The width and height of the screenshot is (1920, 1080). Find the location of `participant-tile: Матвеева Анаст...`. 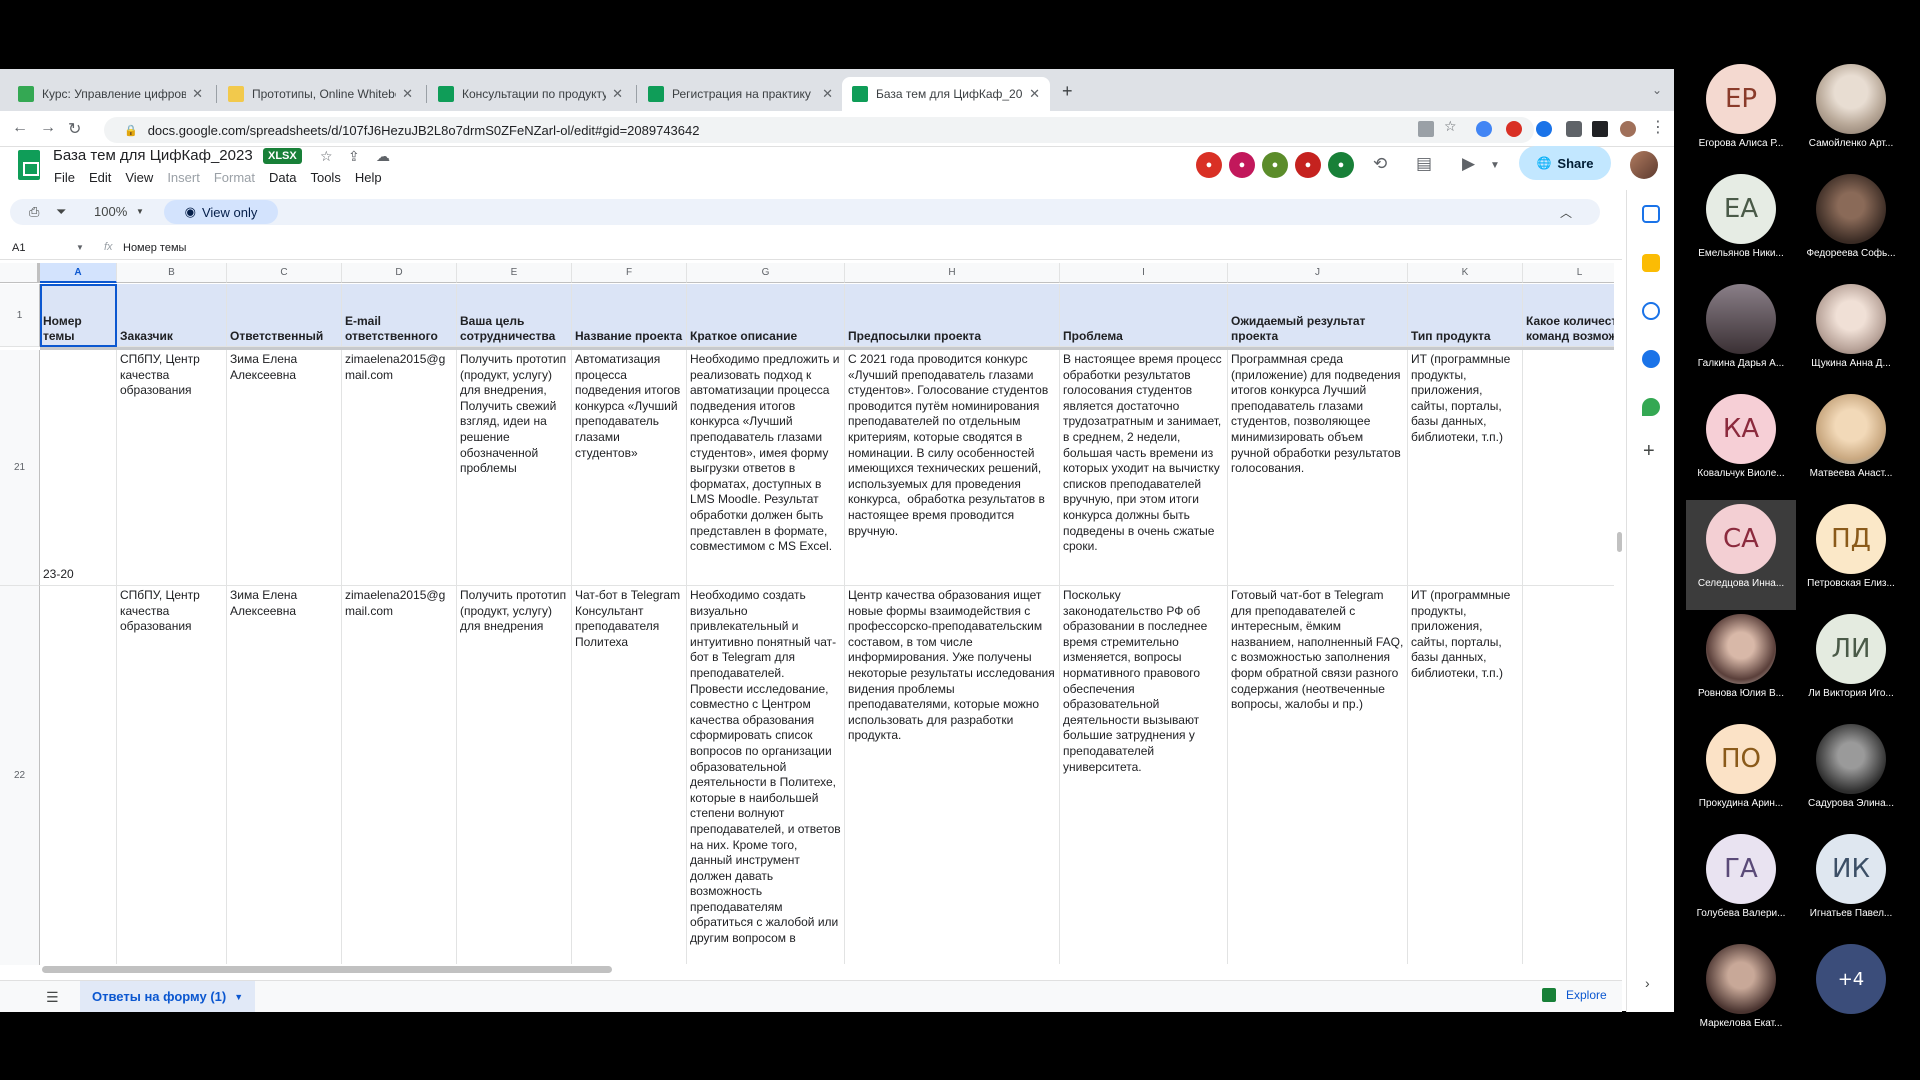

participant-tile: Матвеева Анаст... is located at coordinates (1851, 445).